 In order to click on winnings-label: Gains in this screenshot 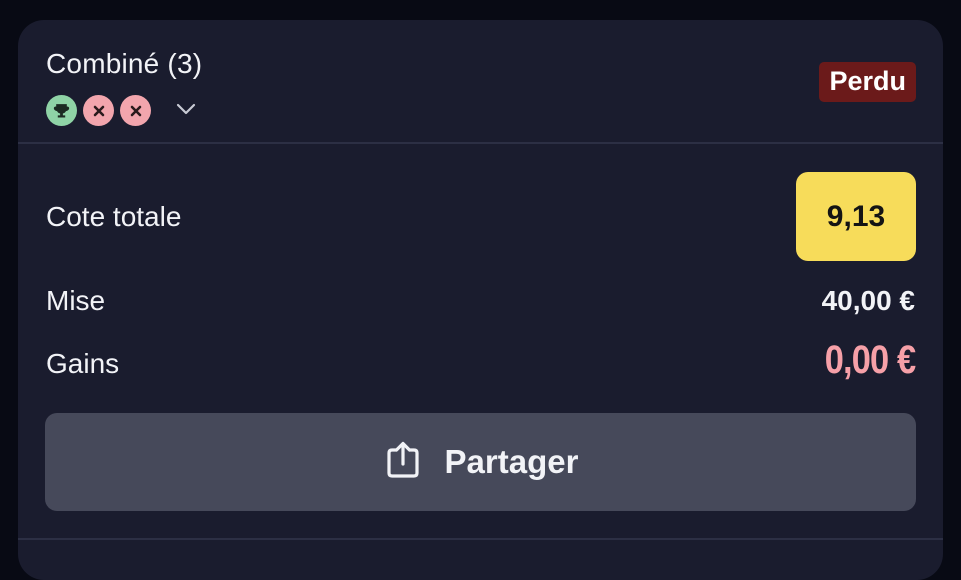, I will do `click(83, 363)`.